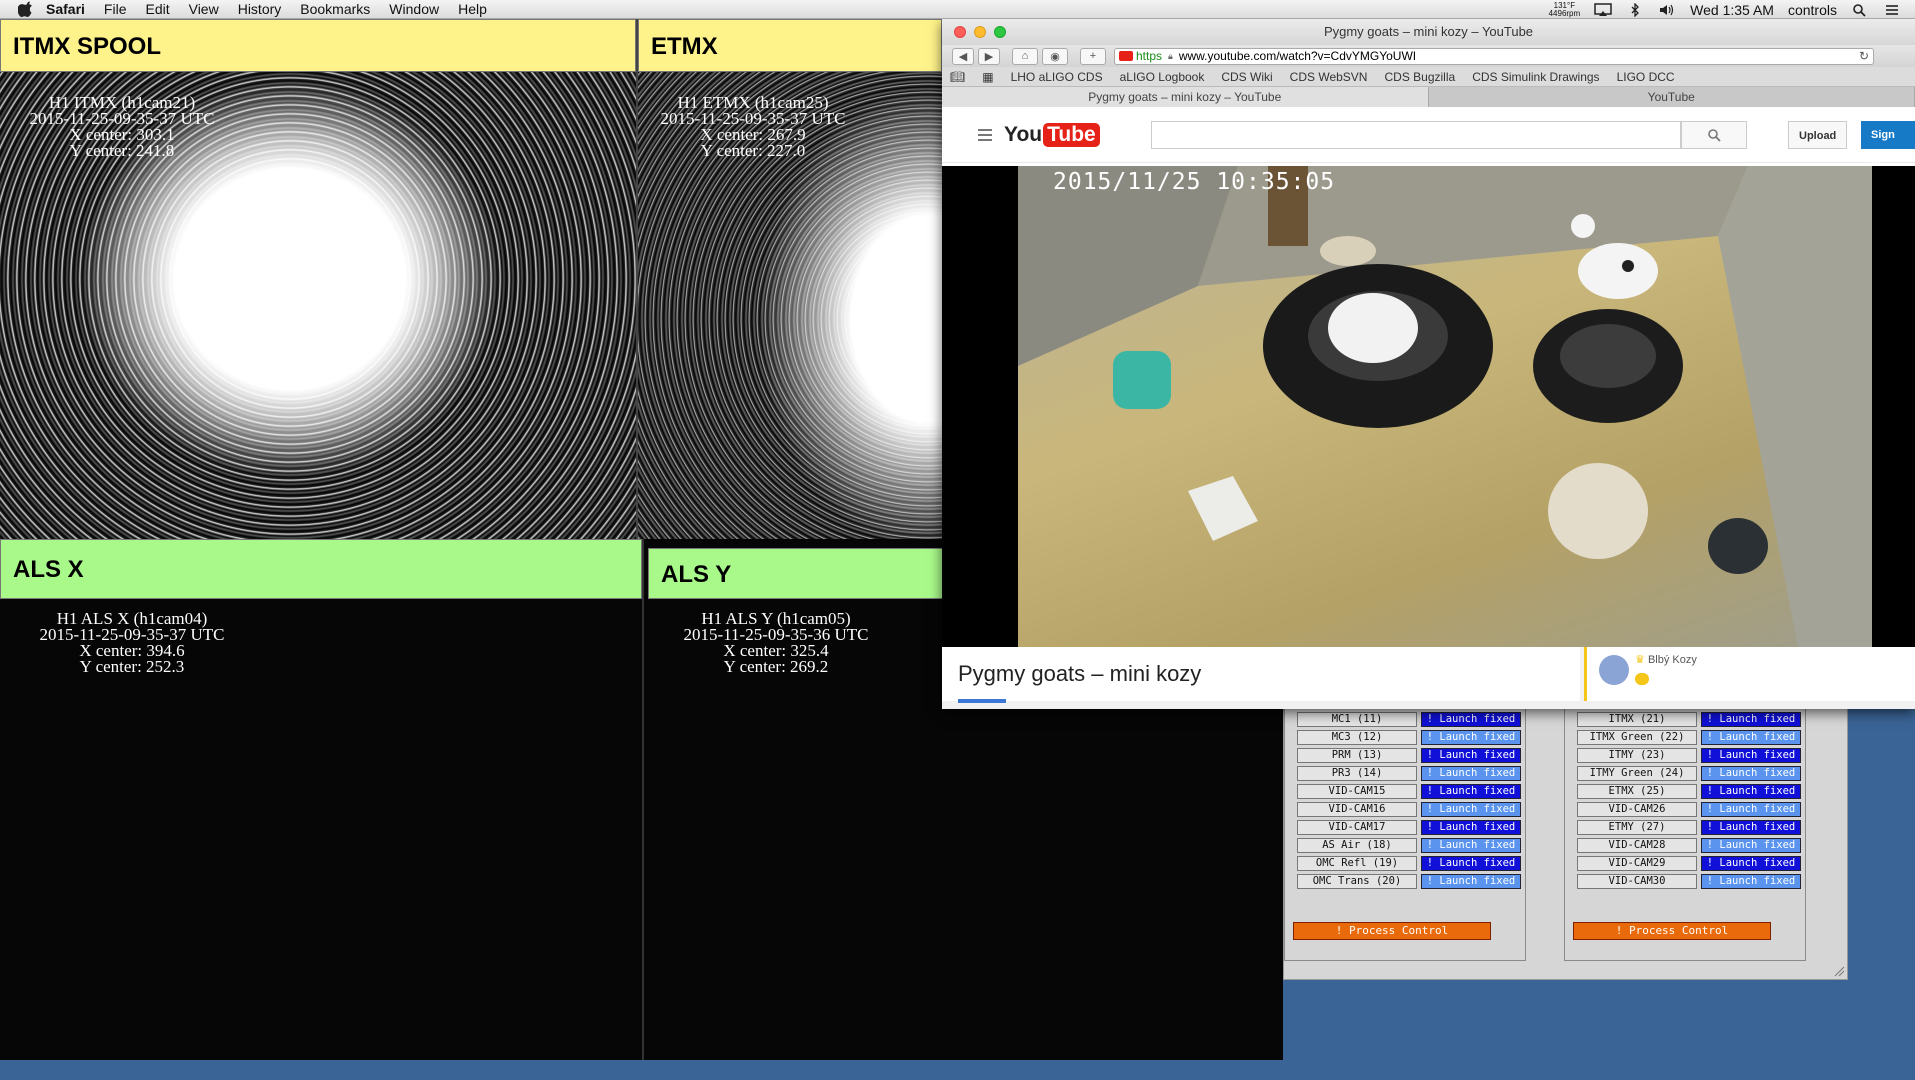 The height and width of the screenshot is (1080, 1915). I want to click on youtube-search-button, so click(1713, 134).